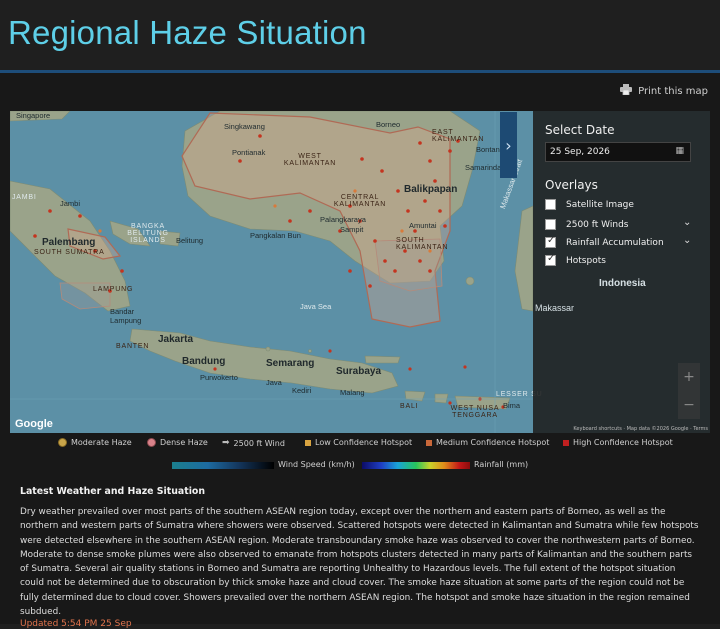 The width and height of the screenshot is (720, 629). I want to click on satellite-image-checkbox, so click(550, 204).